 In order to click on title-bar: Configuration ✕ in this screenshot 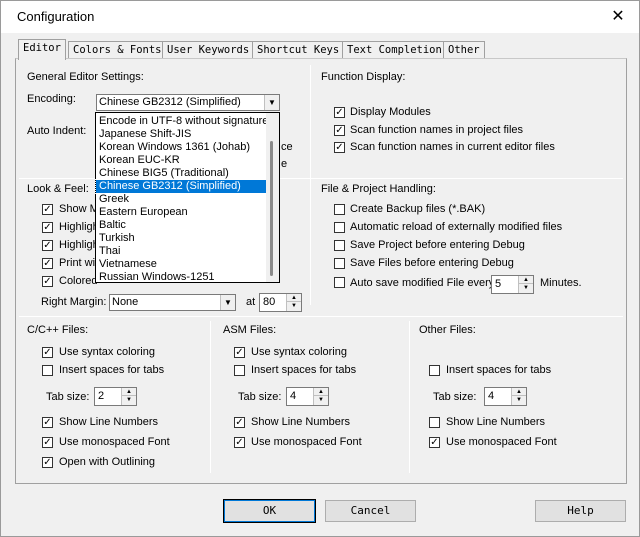, I will do `click(320, 17)`.